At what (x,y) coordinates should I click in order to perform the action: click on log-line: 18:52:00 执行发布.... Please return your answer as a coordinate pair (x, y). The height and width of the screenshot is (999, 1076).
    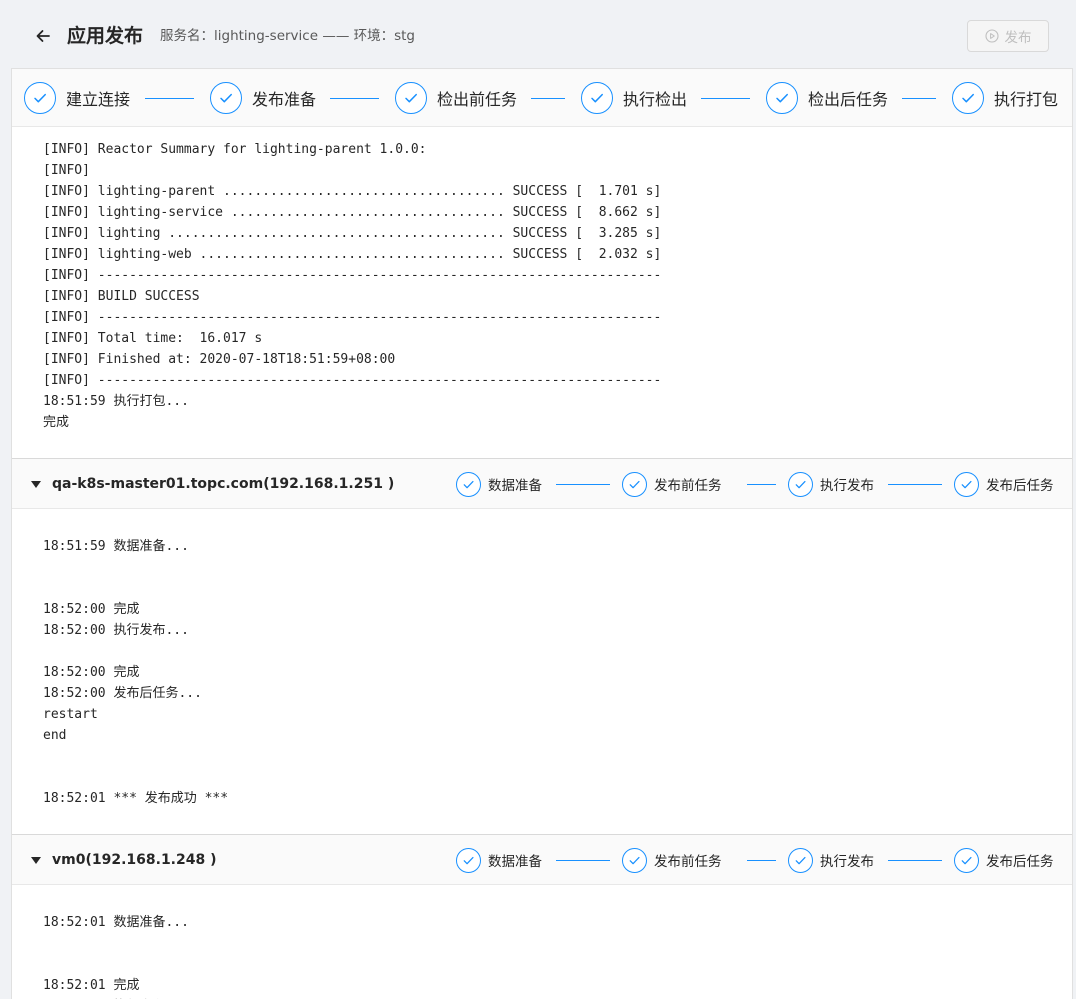
    Looking at the image, I should click on (116, 630).